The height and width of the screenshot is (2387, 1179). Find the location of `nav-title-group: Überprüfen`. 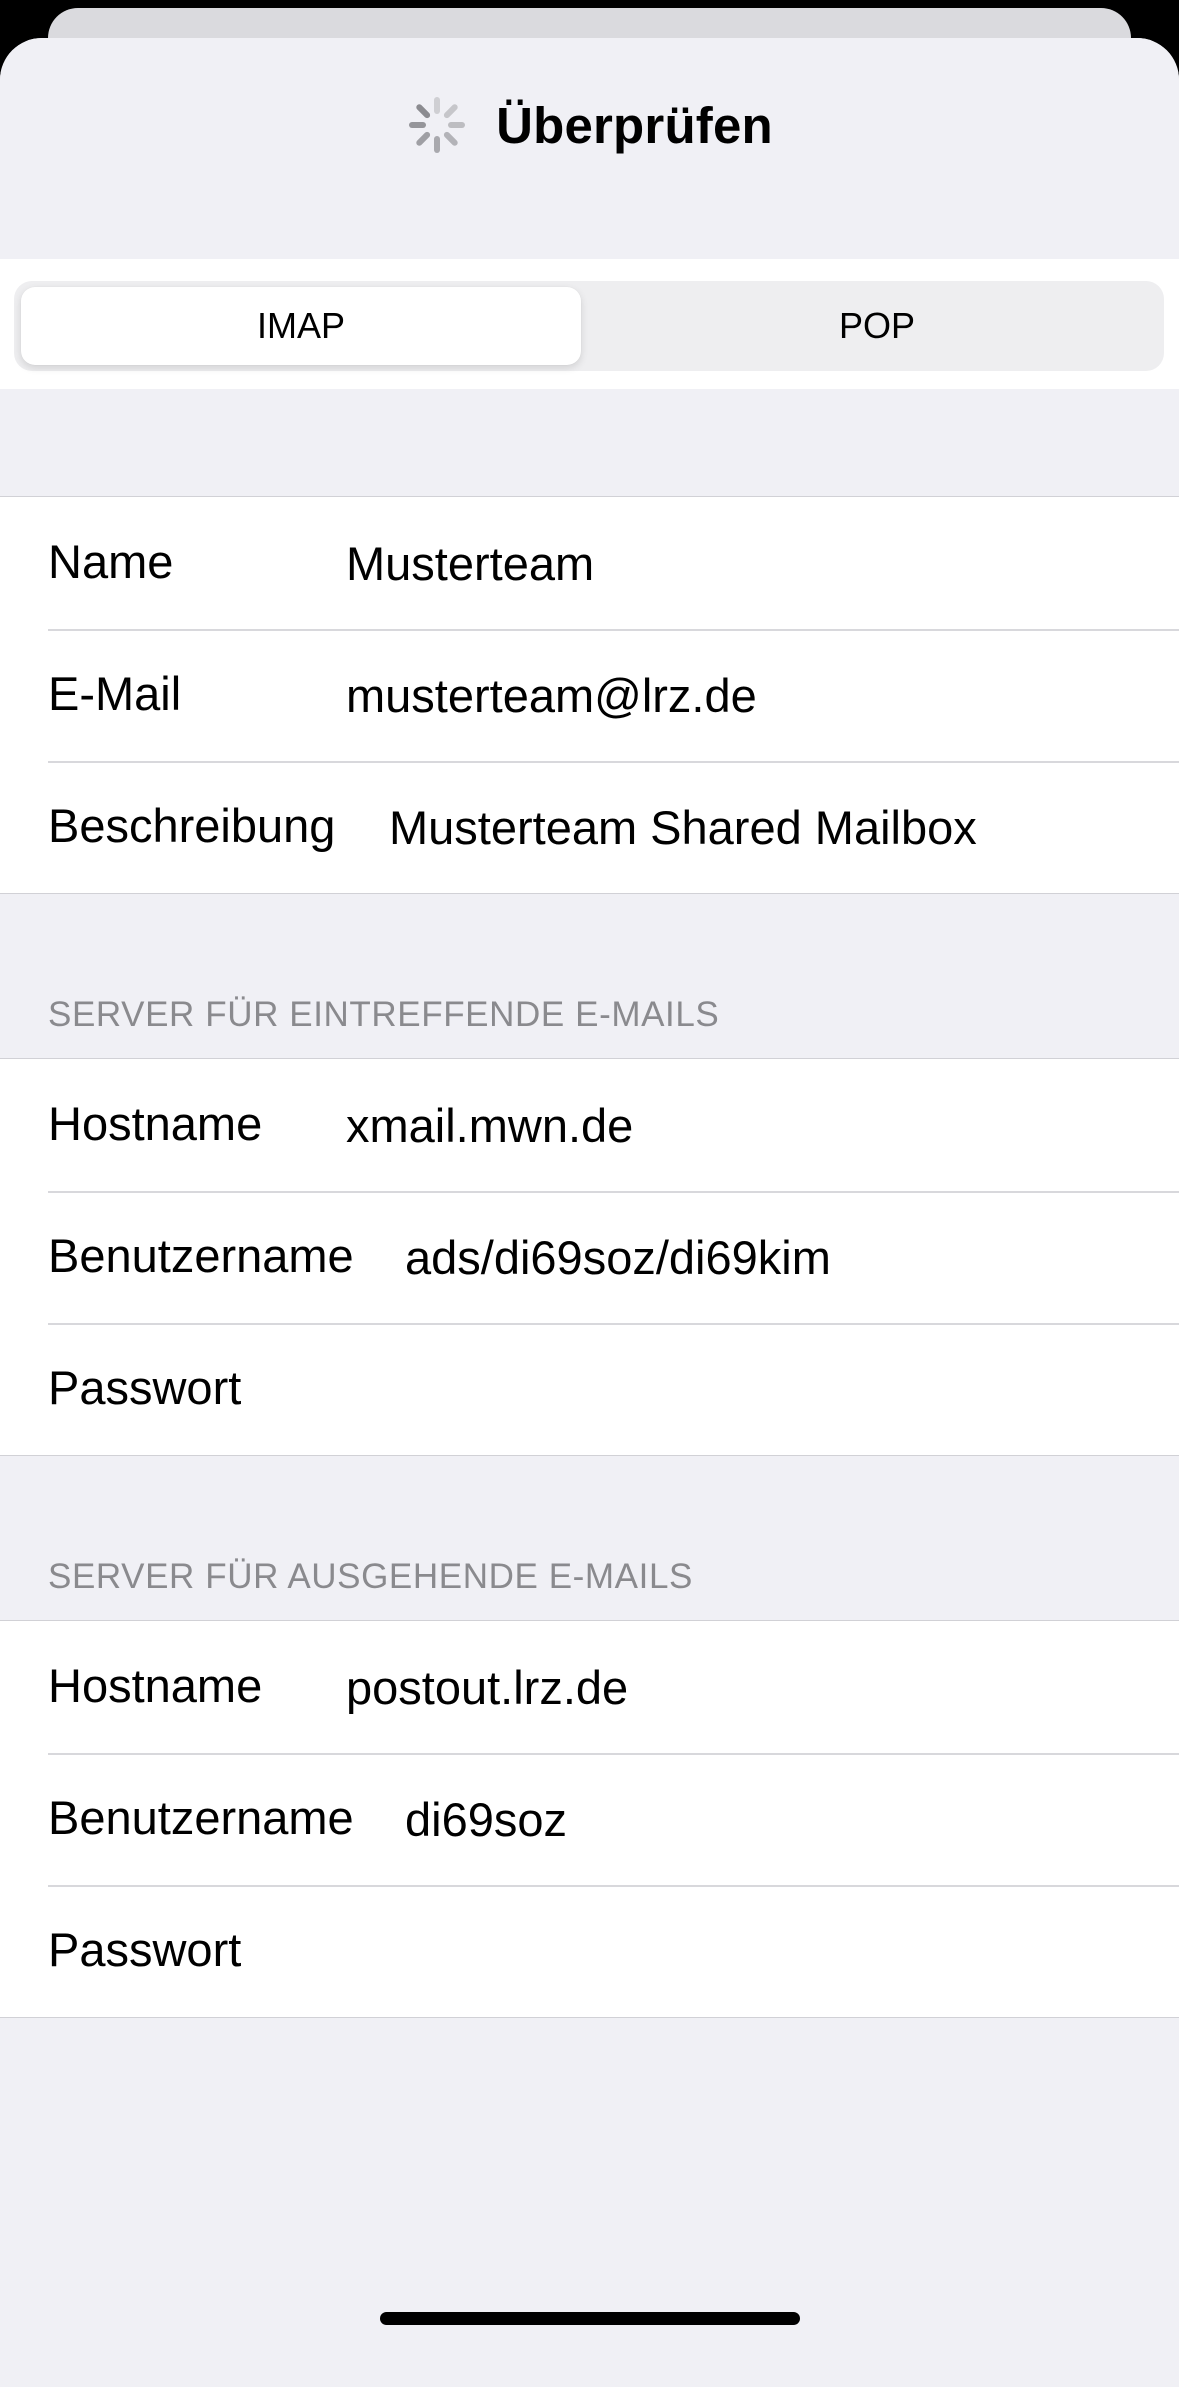

nav-title-group: Überprüfen is located at coordinates (589, 125).